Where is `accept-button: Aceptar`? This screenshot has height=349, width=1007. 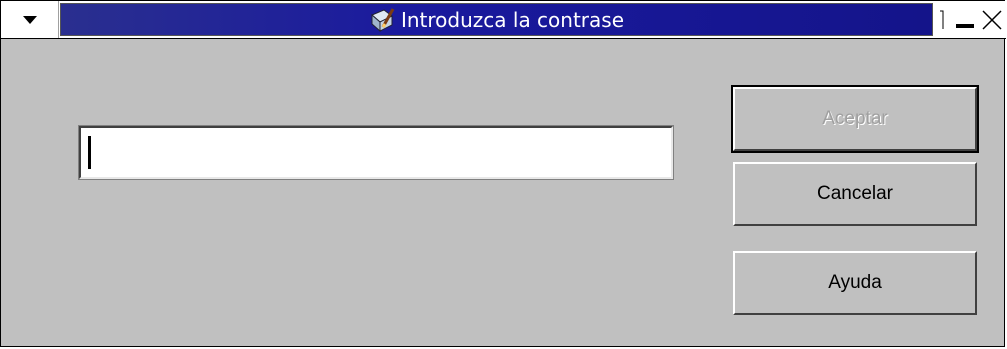 accept-button: Aceptar is located at coordinates (855, 119).